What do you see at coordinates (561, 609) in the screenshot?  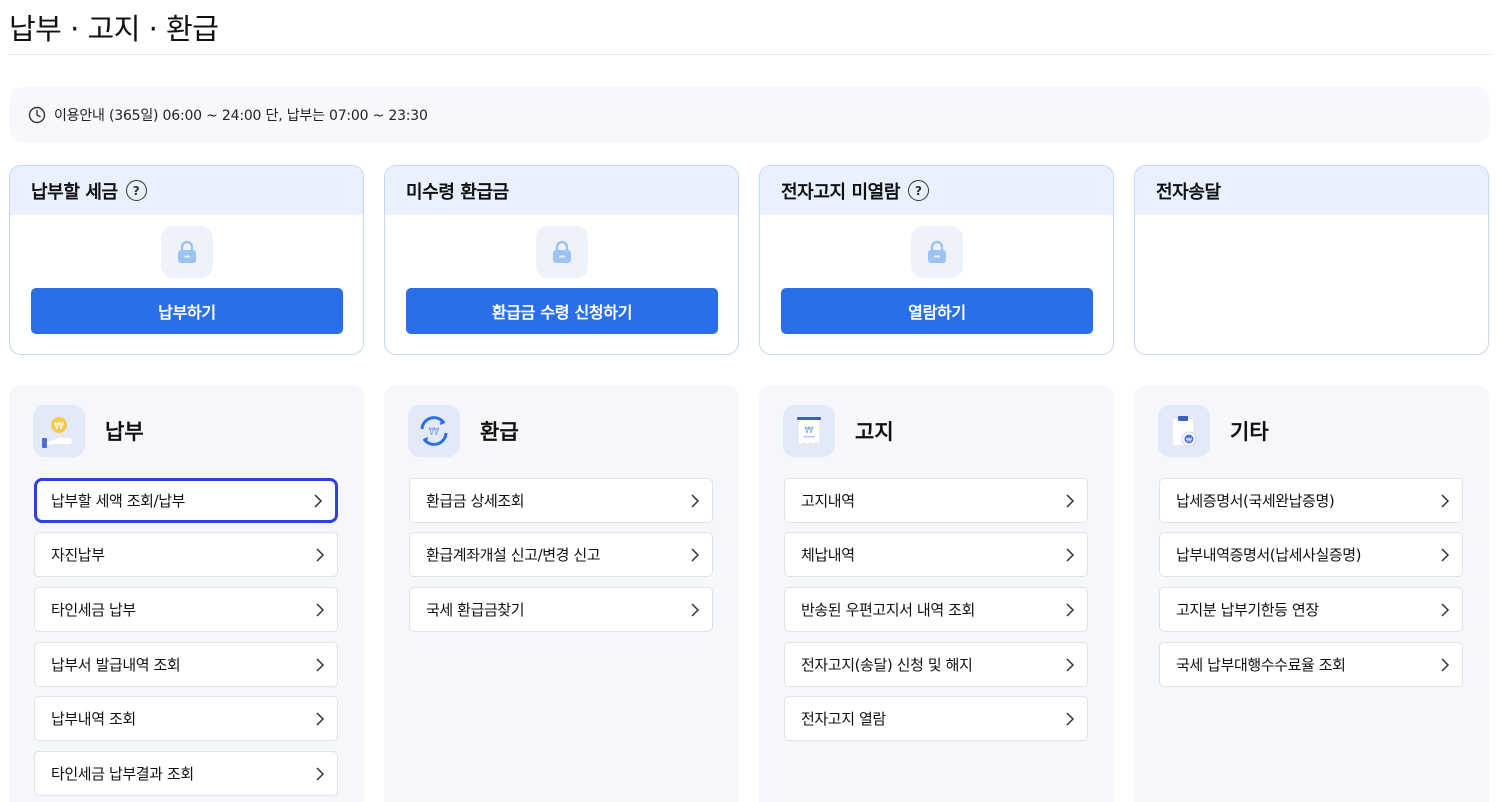 I see `menu-item: 국세 환급금찾기` at bounding box center [561, 609].